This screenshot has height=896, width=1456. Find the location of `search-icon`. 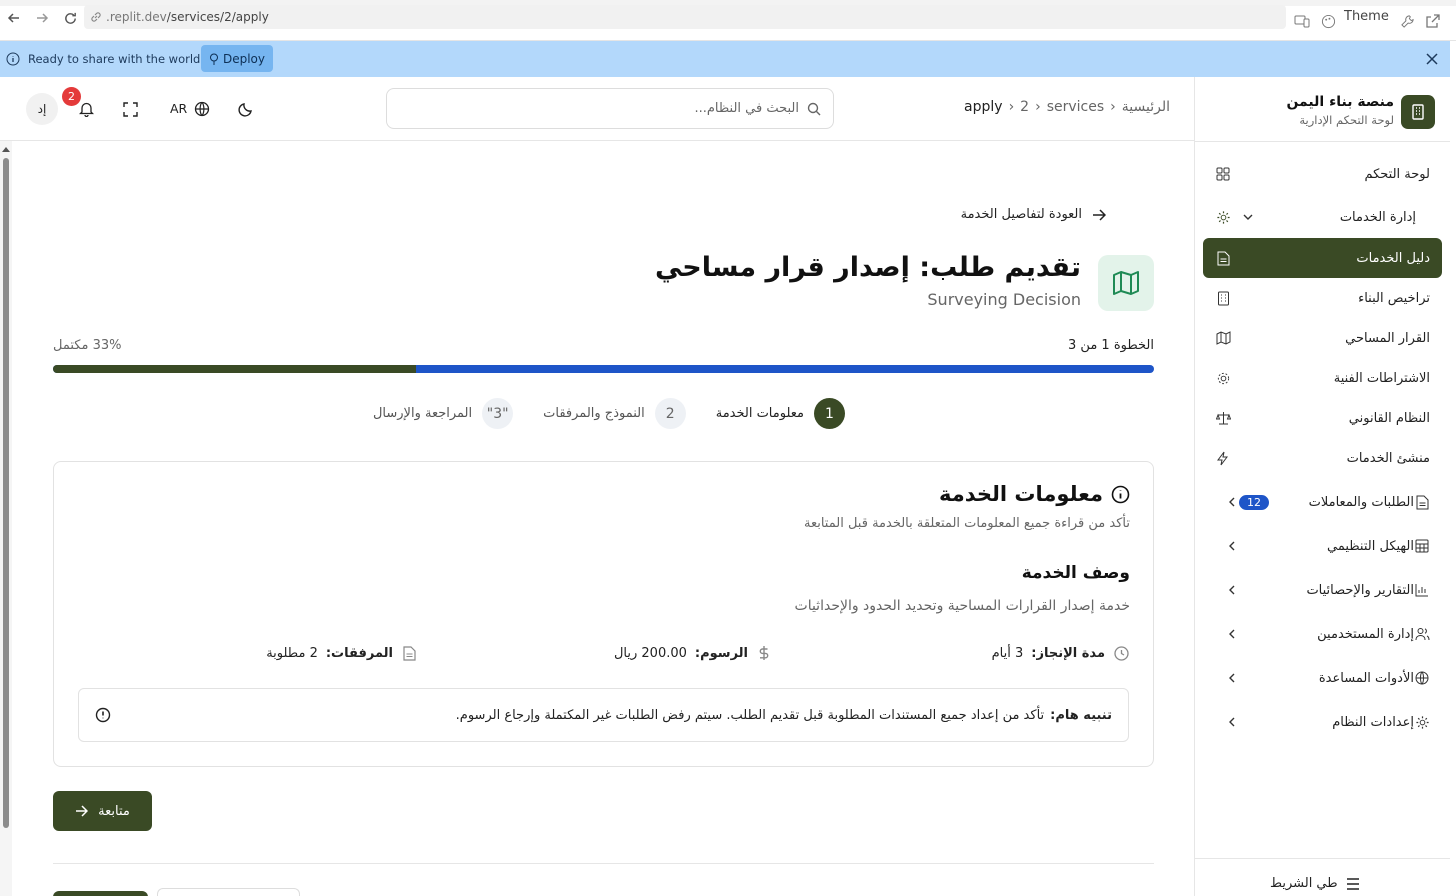

search-icon is located at coordinates (814, 109).